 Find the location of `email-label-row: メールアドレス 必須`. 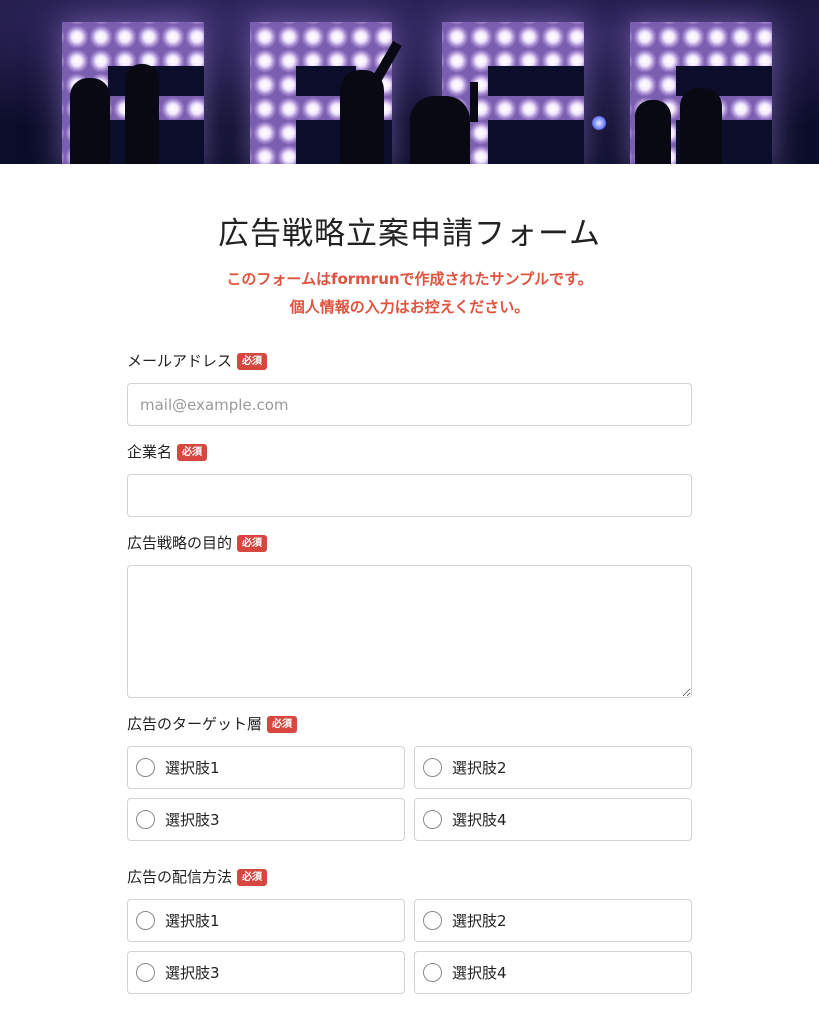

email-label-row: メールアドレス 必須 is located at coordinates (409, 361).